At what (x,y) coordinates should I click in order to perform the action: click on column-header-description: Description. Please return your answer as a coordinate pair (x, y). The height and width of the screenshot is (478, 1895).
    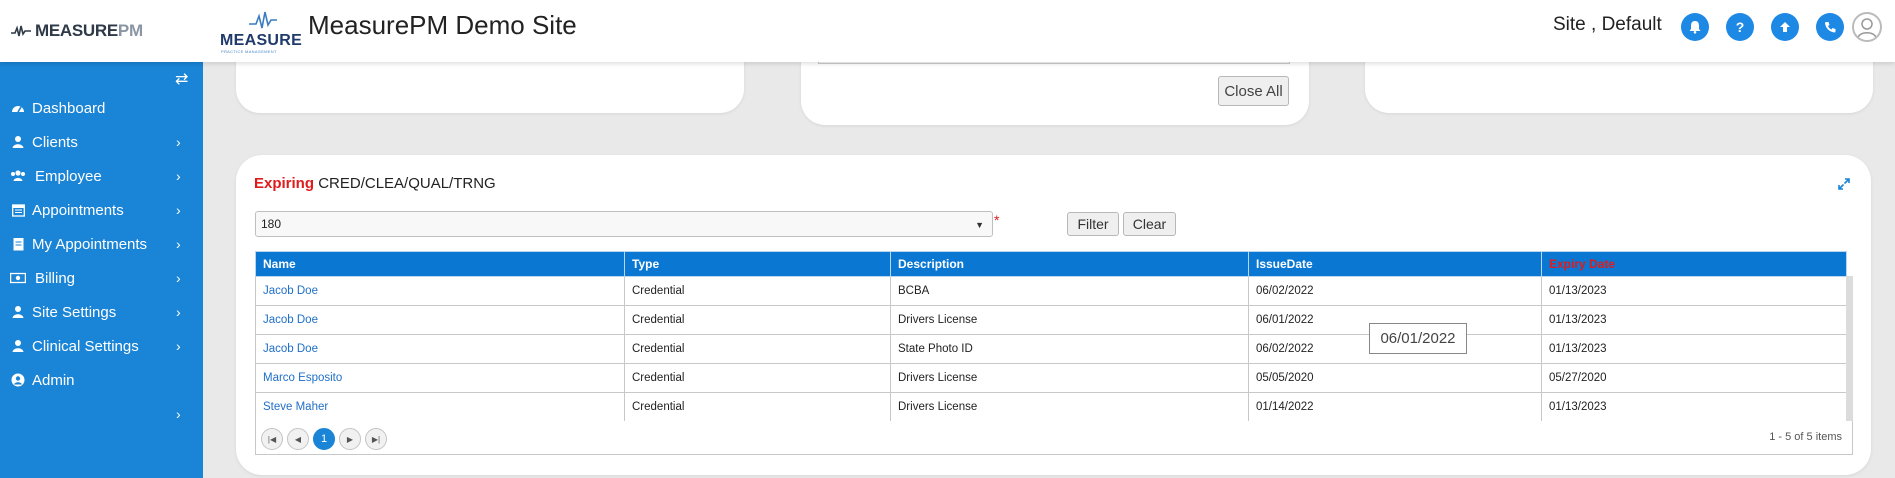
    Looking at the image, I should click on (1069, 264).